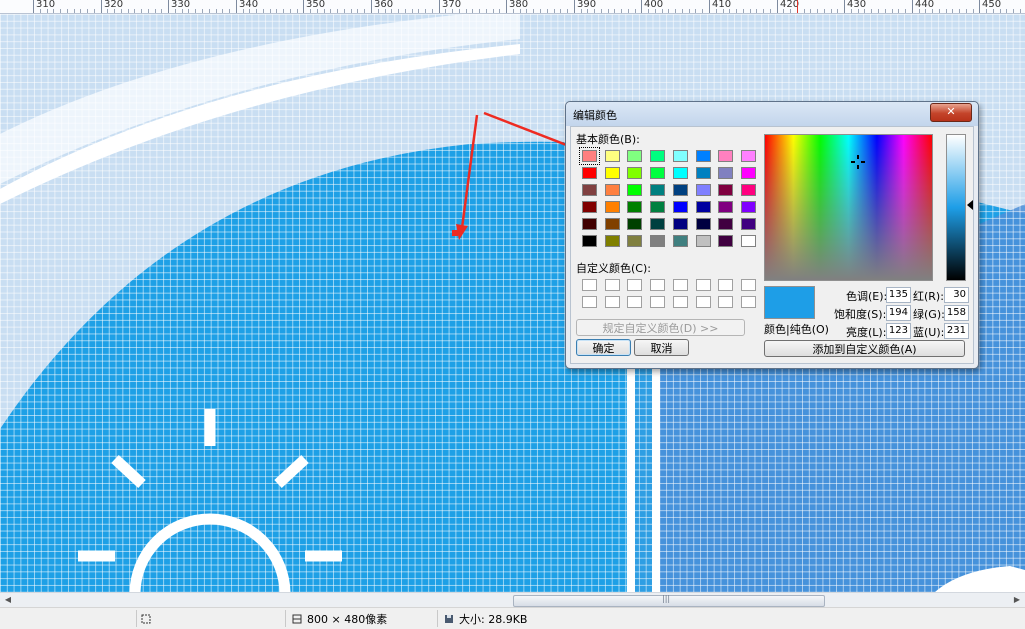 The height and width of the screenshot is (629, 1025). Describe the element at coordinates (660, 327) in the screenshot. I see `define-custom-colors-button: 规定自定义颜色(D) >>` at that location.